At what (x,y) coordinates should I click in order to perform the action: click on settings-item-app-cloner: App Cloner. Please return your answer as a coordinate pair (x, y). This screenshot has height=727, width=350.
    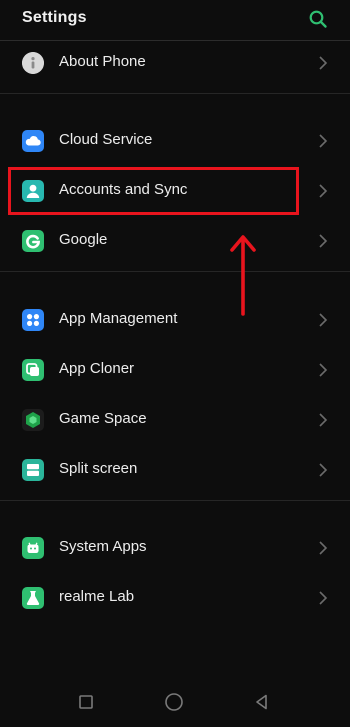
    Looking at the image, I should click on (175, 370).